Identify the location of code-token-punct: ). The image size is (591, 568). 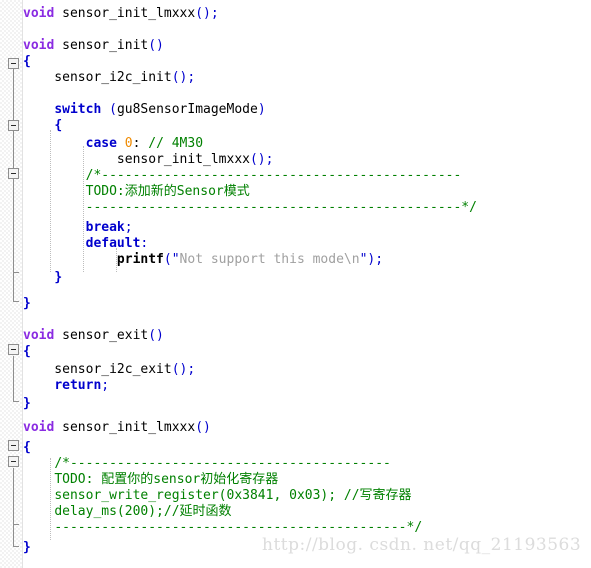
(261, 109).